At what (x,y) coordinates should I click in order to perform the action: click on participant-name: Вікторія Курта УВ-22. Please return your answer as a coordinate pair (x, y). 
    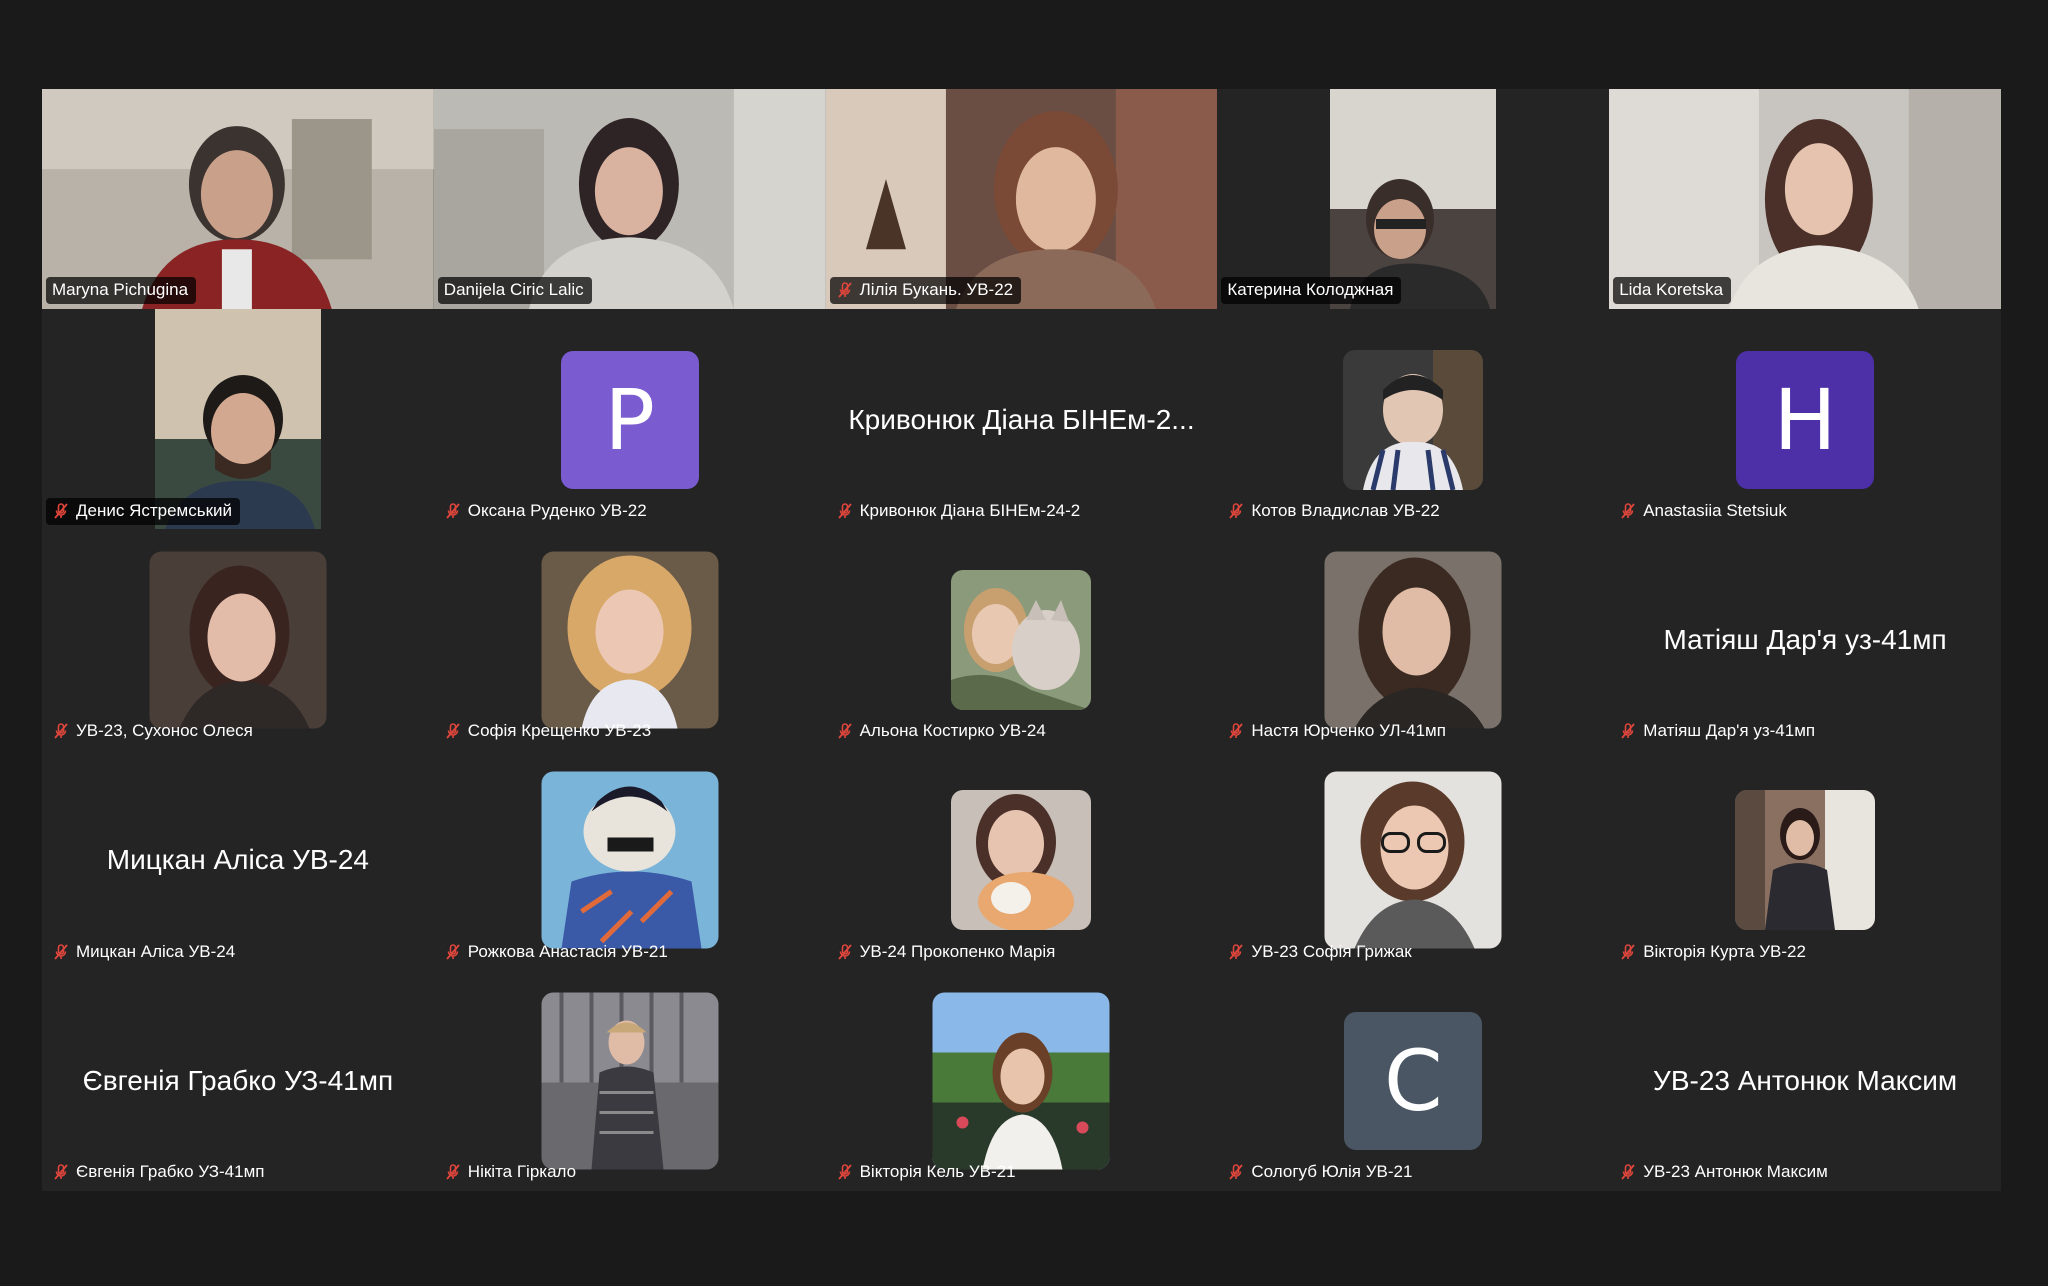
    Looking at the image, I should click on (1724, 951).